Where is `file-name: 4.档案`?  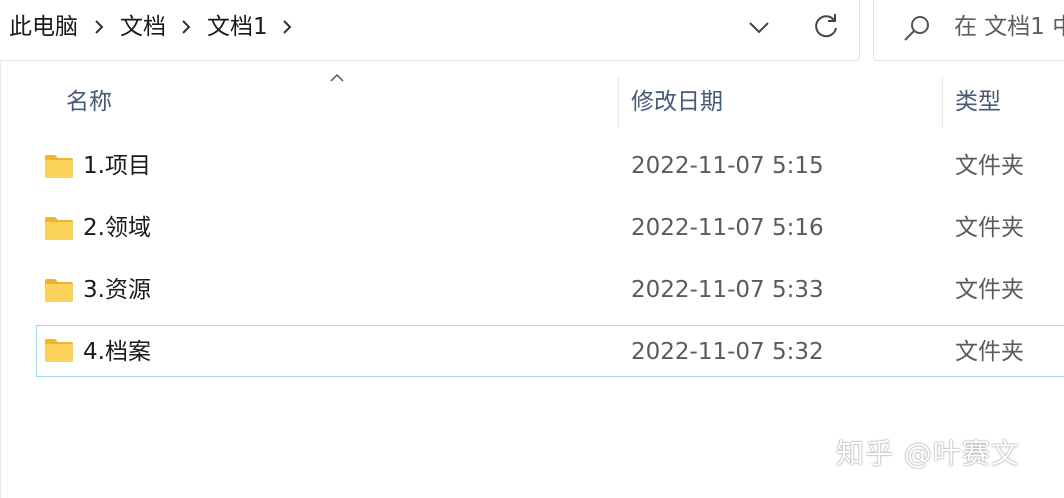 file-name: 4.档案 is located at coordinates (117, 352).